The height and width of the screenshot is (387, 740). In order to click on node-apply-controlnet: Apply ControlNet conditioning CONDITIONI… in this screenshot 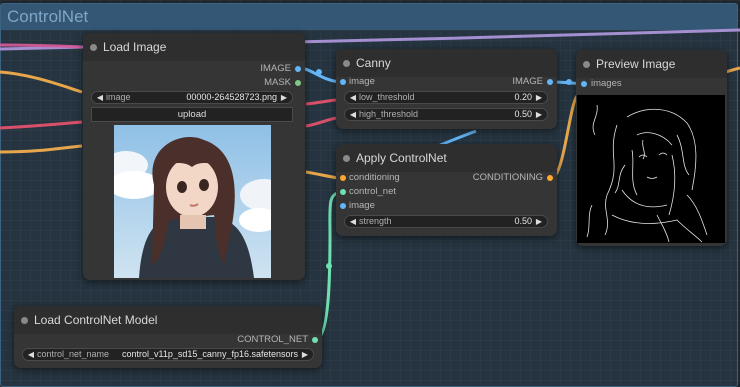, I will do `click(446, 190)`.